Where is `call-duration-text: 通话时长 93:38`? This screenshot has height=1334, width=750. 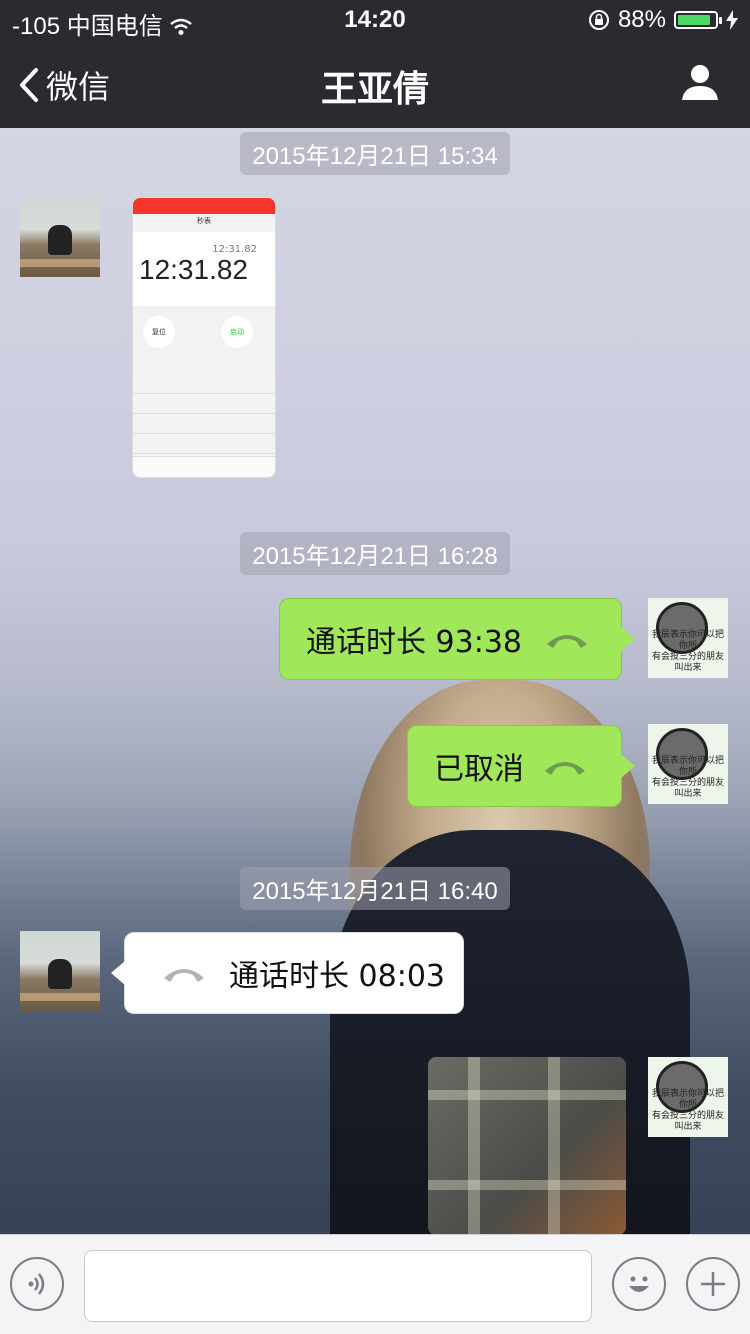
call-duration-text: 通话时长 93:38 is located at coordinates (414, 642).